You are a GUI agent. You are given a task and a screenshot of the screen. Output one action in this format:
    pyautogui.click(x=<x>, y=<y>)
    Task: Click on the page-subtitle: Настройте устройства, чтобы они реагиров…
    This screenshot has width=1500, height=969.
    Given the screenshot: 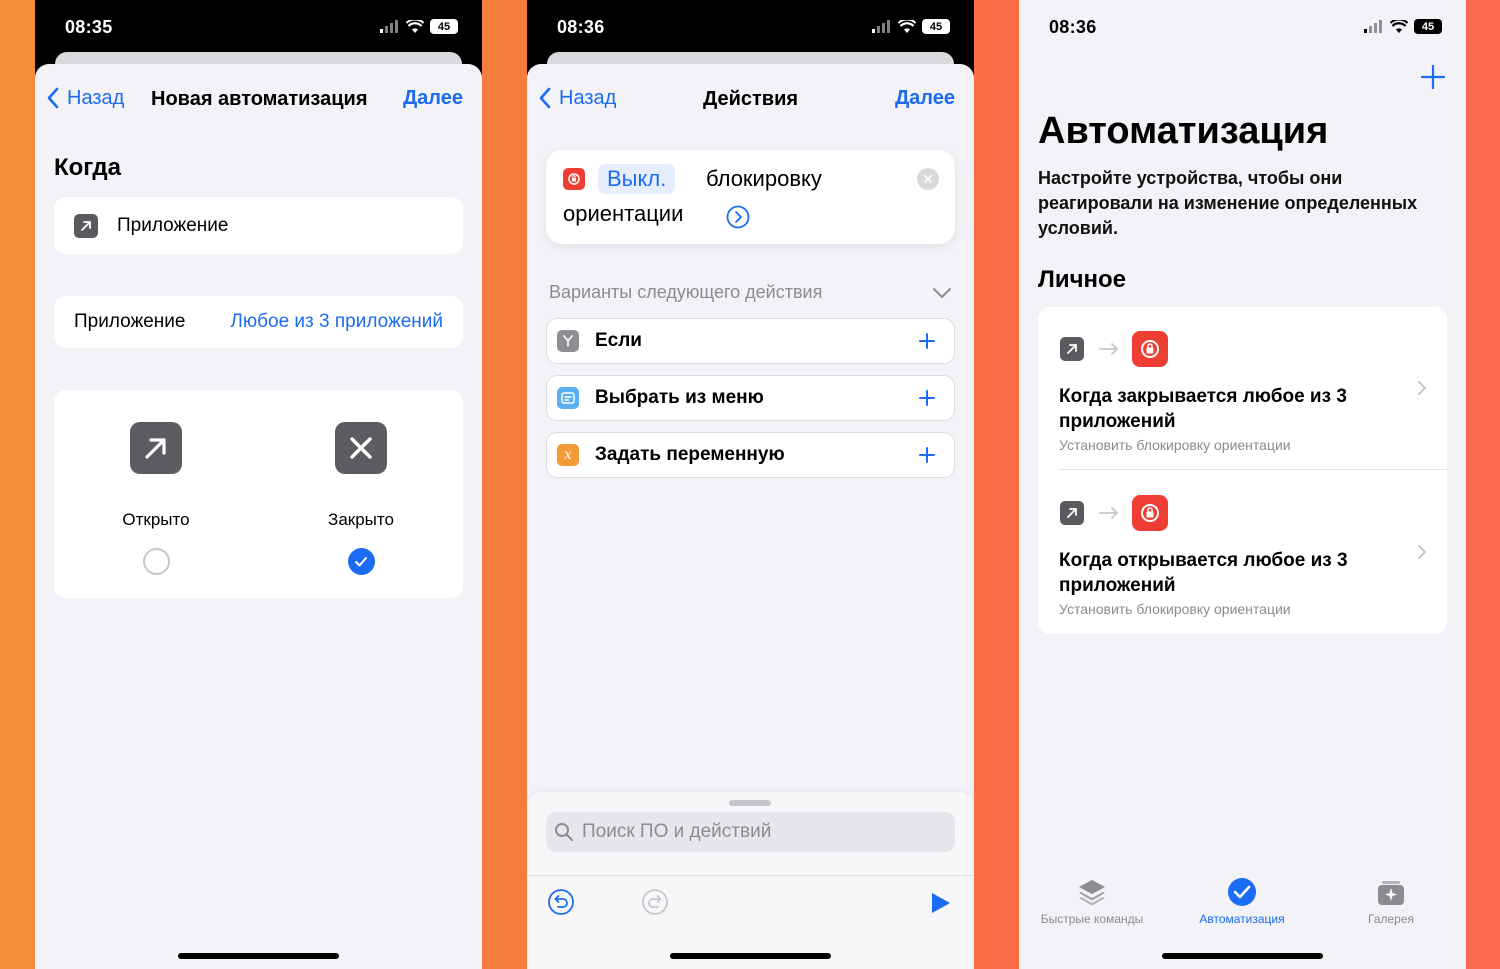 What is the action you would take?
    pyautogui.click(x=1228, y=203)
    